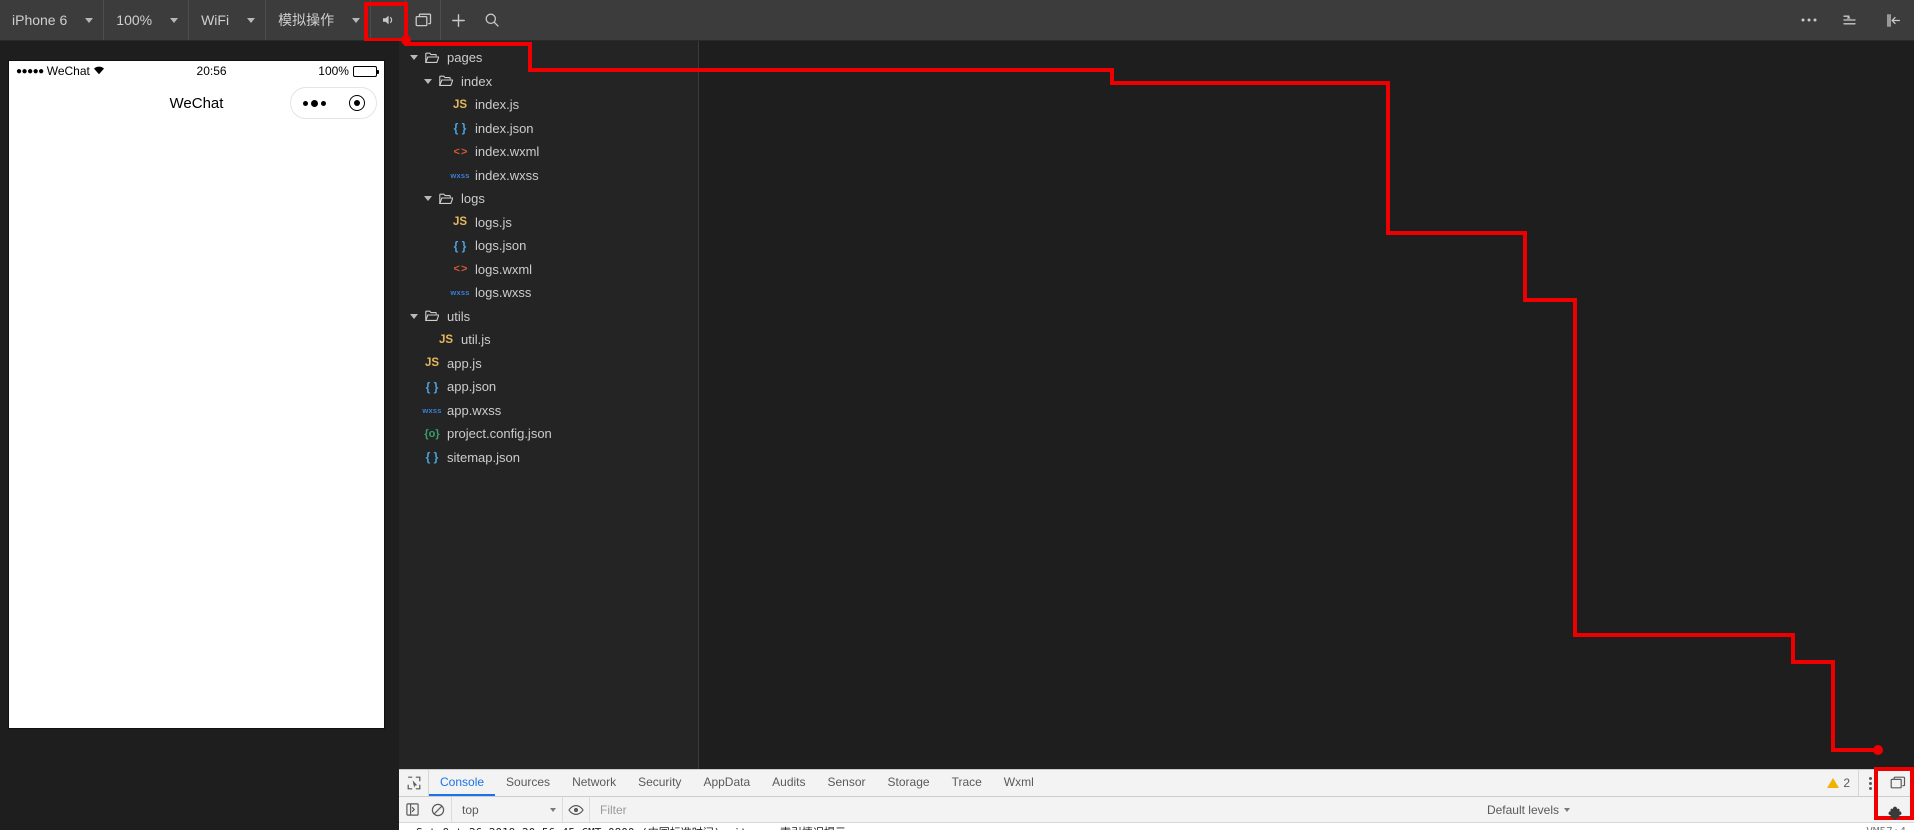 The image size is (1914, 830). I want to click on collapse-panel-icon, so click(1893, 20).